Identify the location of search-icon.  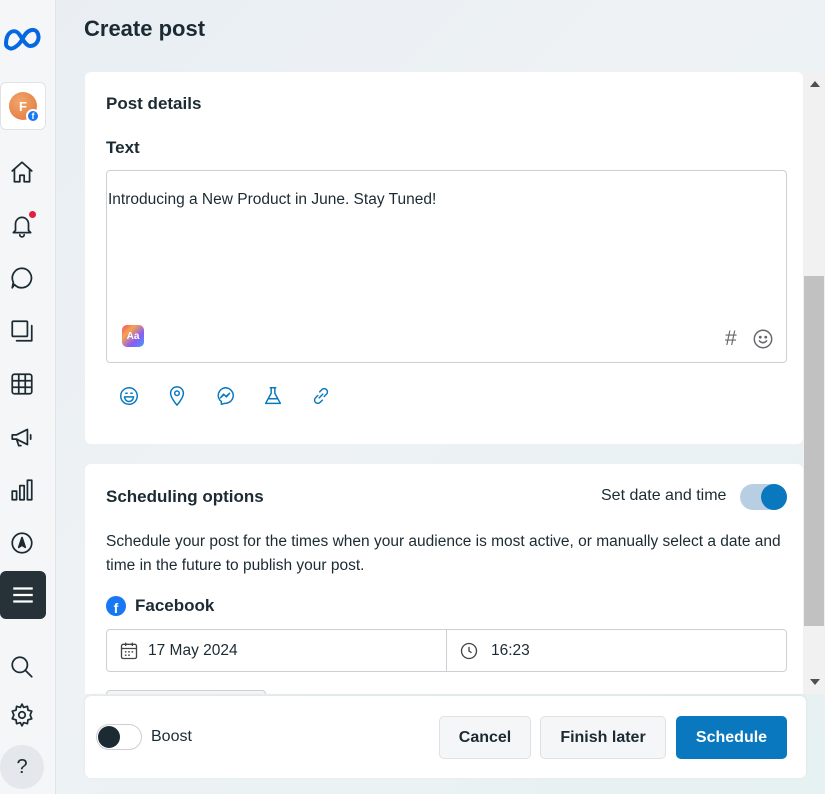
(22, 667).